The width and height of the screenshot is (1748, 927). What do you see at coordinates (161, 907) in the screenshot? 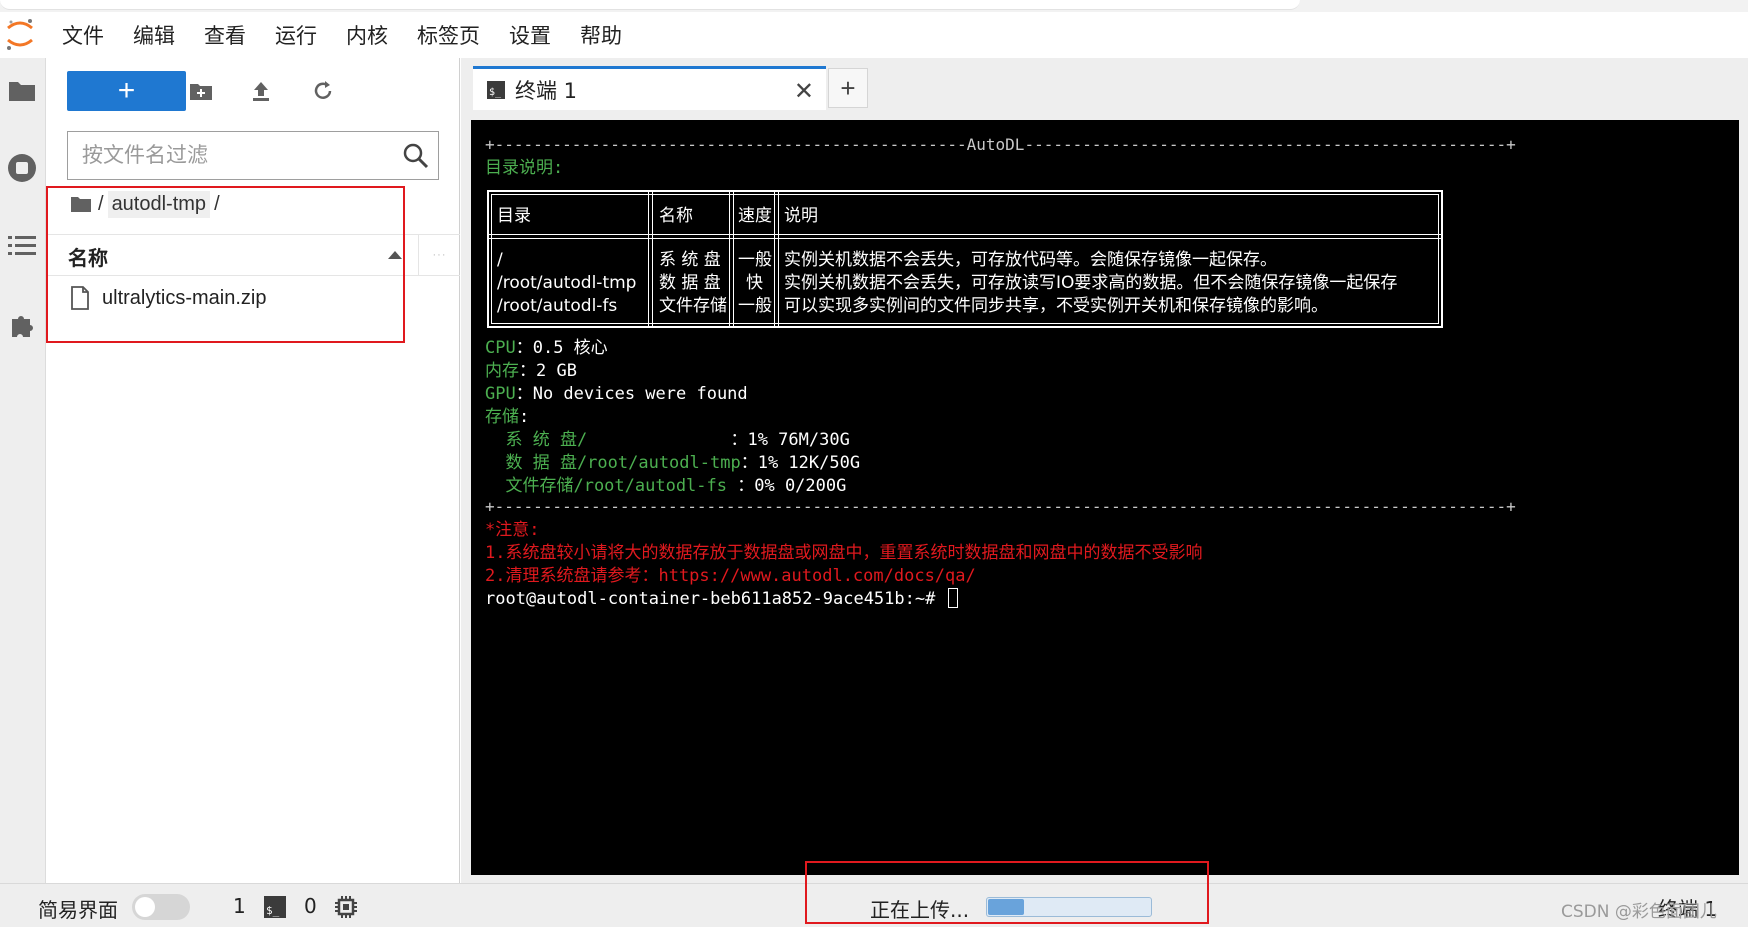
I see `simple-mode-toggle` at bounding box center [161, 907].